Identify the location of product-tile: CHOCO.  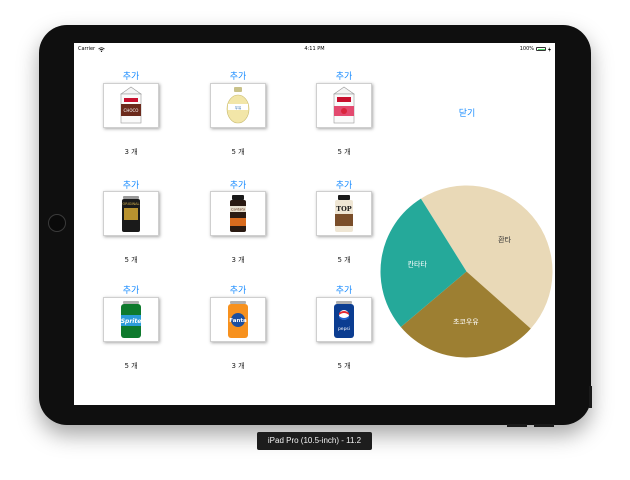
(131, 105).